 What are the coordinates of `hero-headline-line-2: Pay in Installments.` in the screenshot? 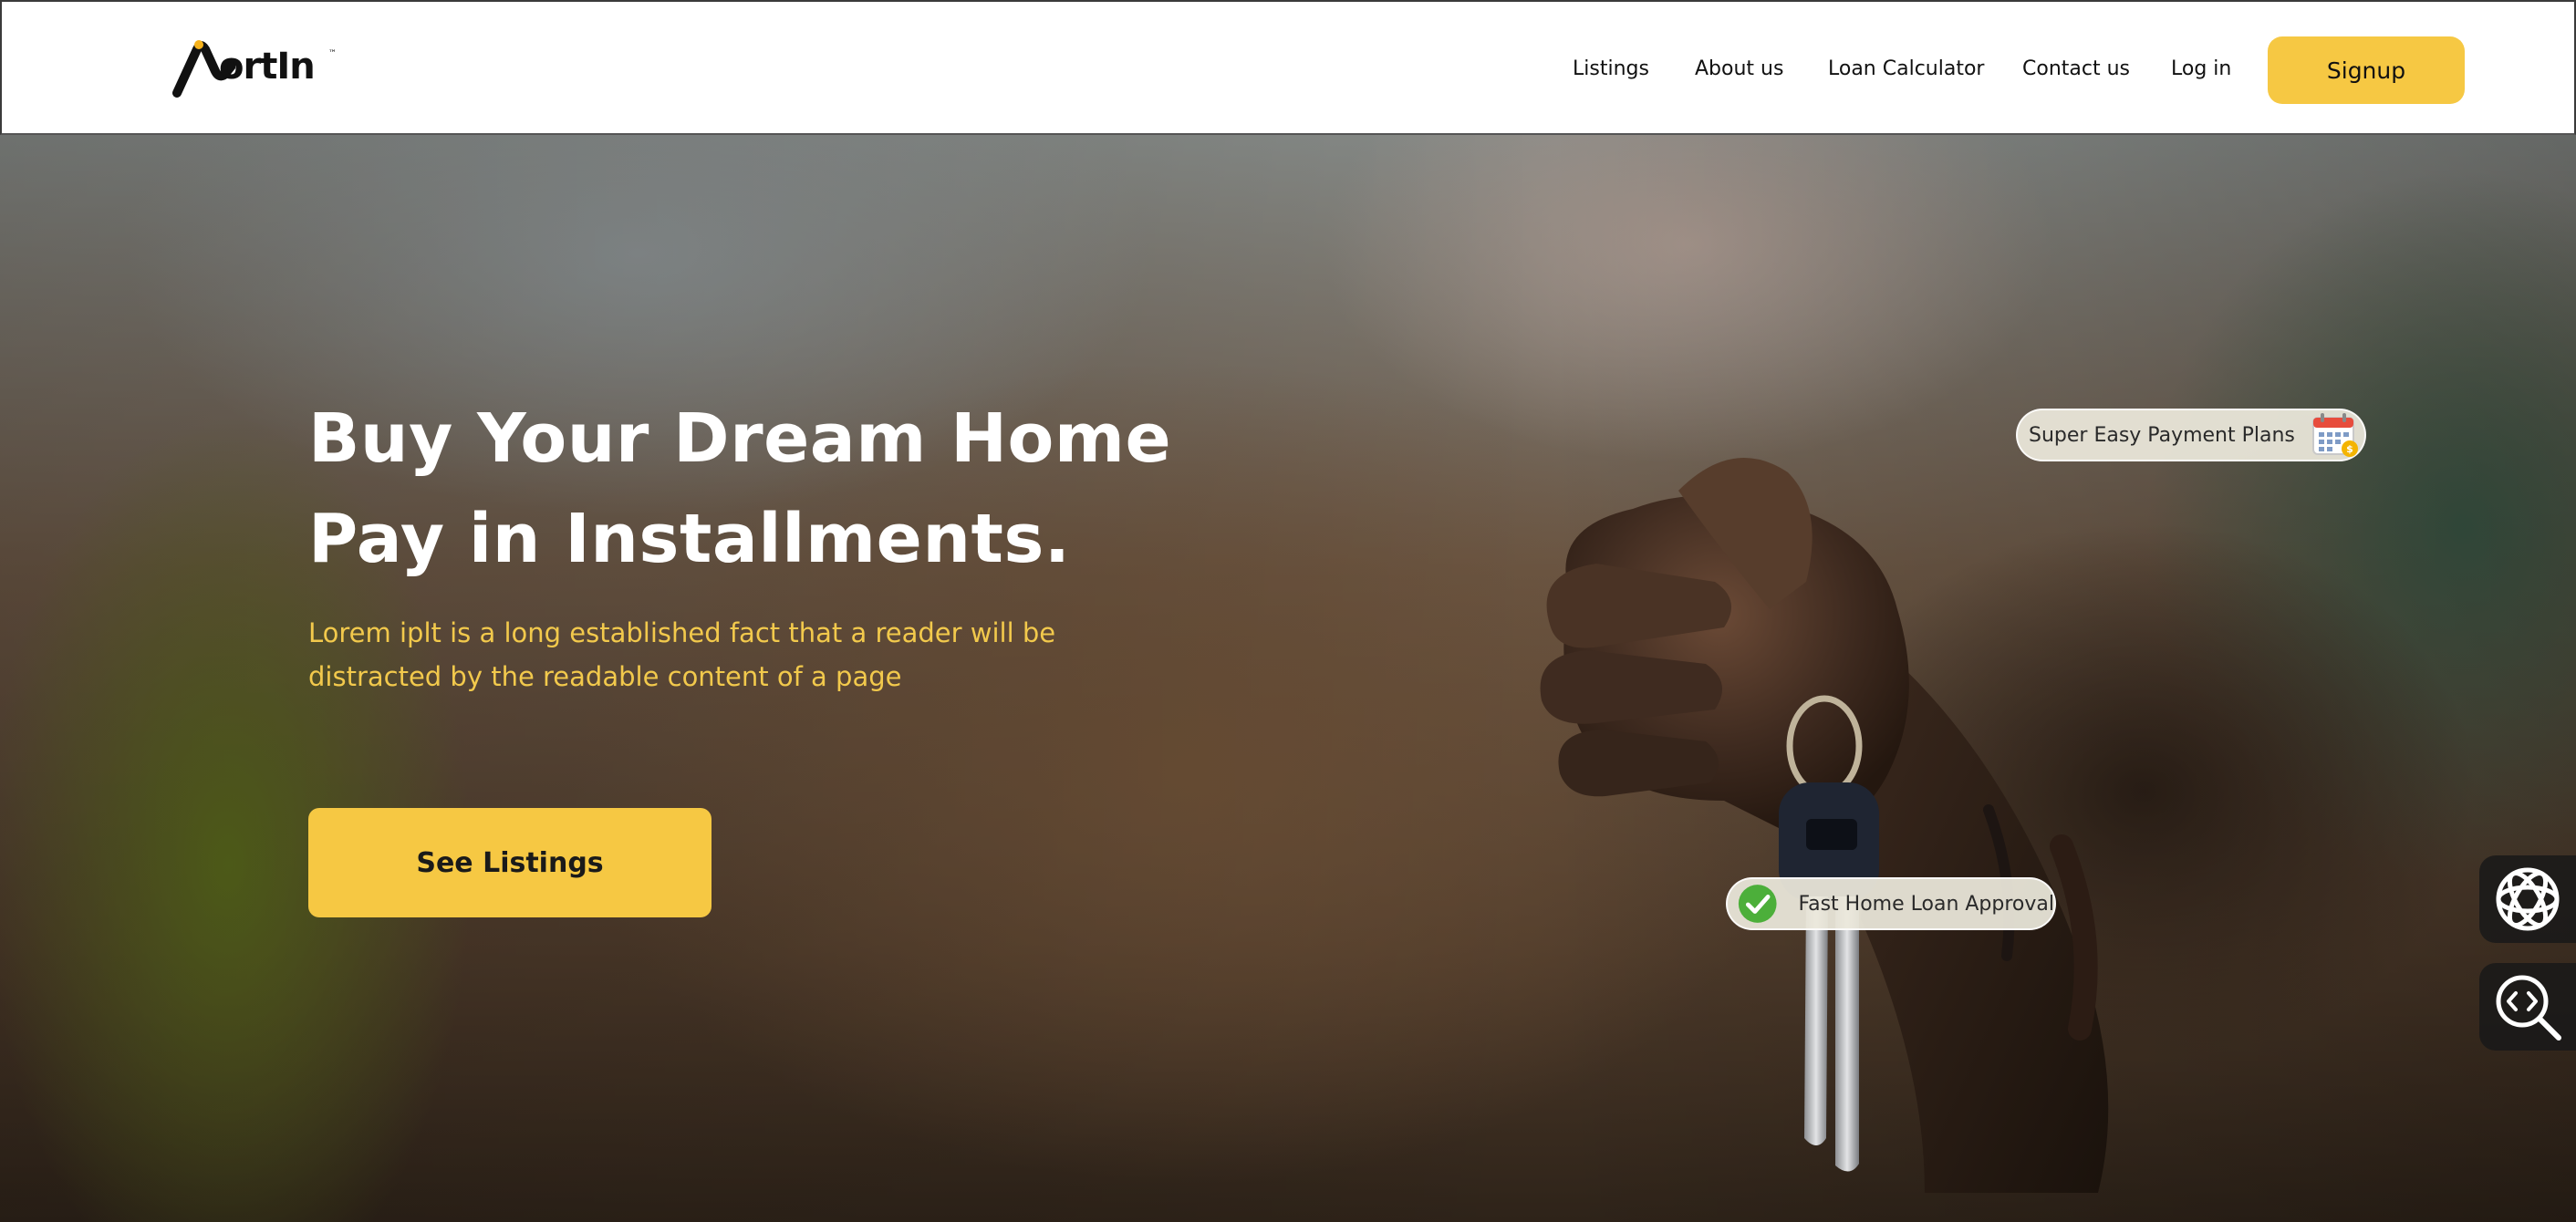 It's located at (689, 539).